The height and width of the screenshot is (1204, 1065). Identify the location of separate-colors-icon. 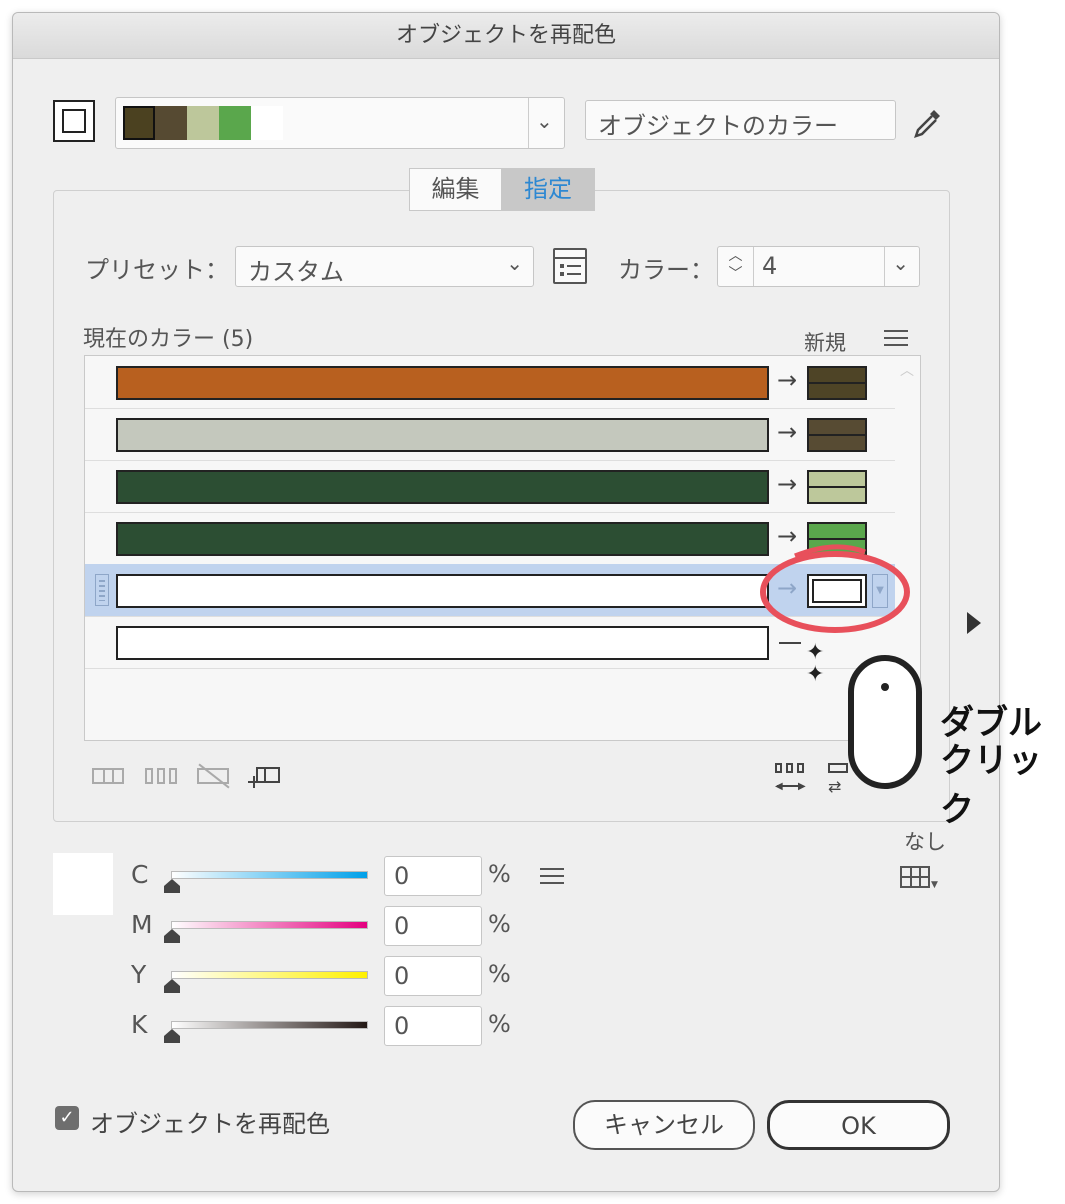
(162, 776).